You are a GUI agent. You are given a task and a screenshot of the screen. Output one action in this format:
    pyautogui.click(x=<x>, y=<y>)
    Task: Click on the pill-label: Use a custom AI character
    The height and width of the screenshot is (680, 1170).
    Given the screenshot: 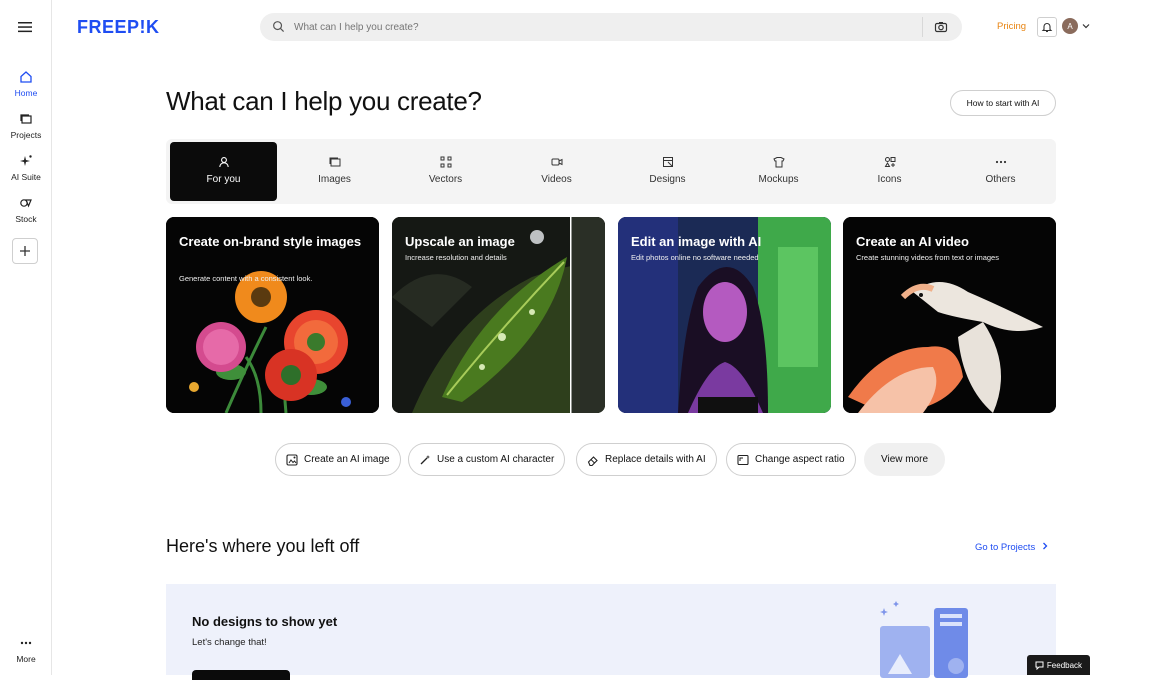 What is the action you would take?
    pyautogui.click(x=496, y=459)
    